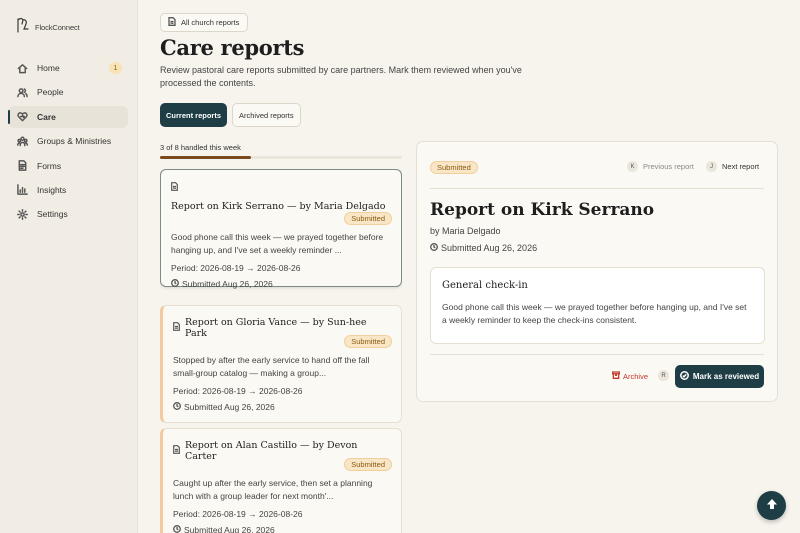 The width and height of the screenshot is (800, 533). I want to click on sidebar-item-label: Settings, so click(52, 214).